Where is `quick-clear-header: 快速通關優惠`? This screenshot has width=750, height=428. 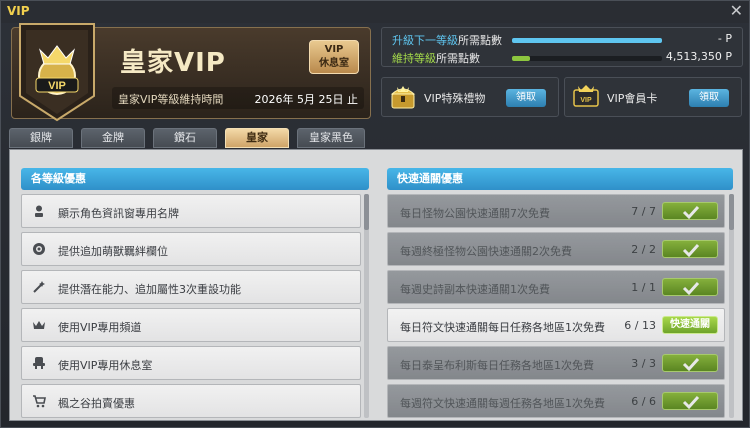
quick-clear-header: 快速通關優惠 is located at coordinates (560, 179).